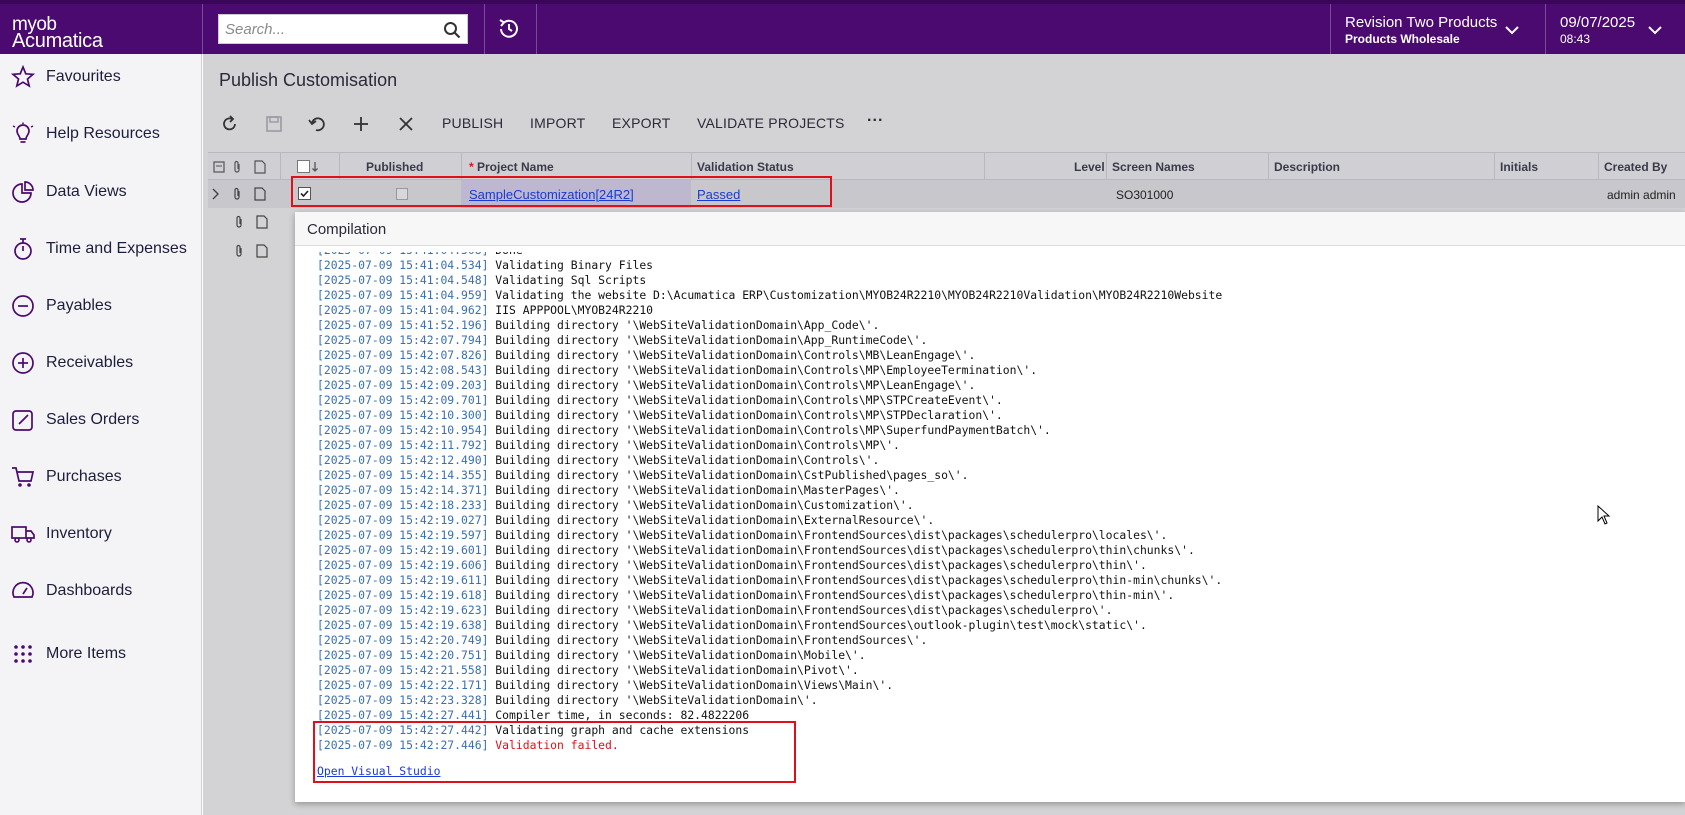 The height and width of the screenshot is (815, 1685). Describe the element at coordinates (619, 715) in the screenshot. I see `log-message: Compiler time, in seconds: 82.4822206` at that location.